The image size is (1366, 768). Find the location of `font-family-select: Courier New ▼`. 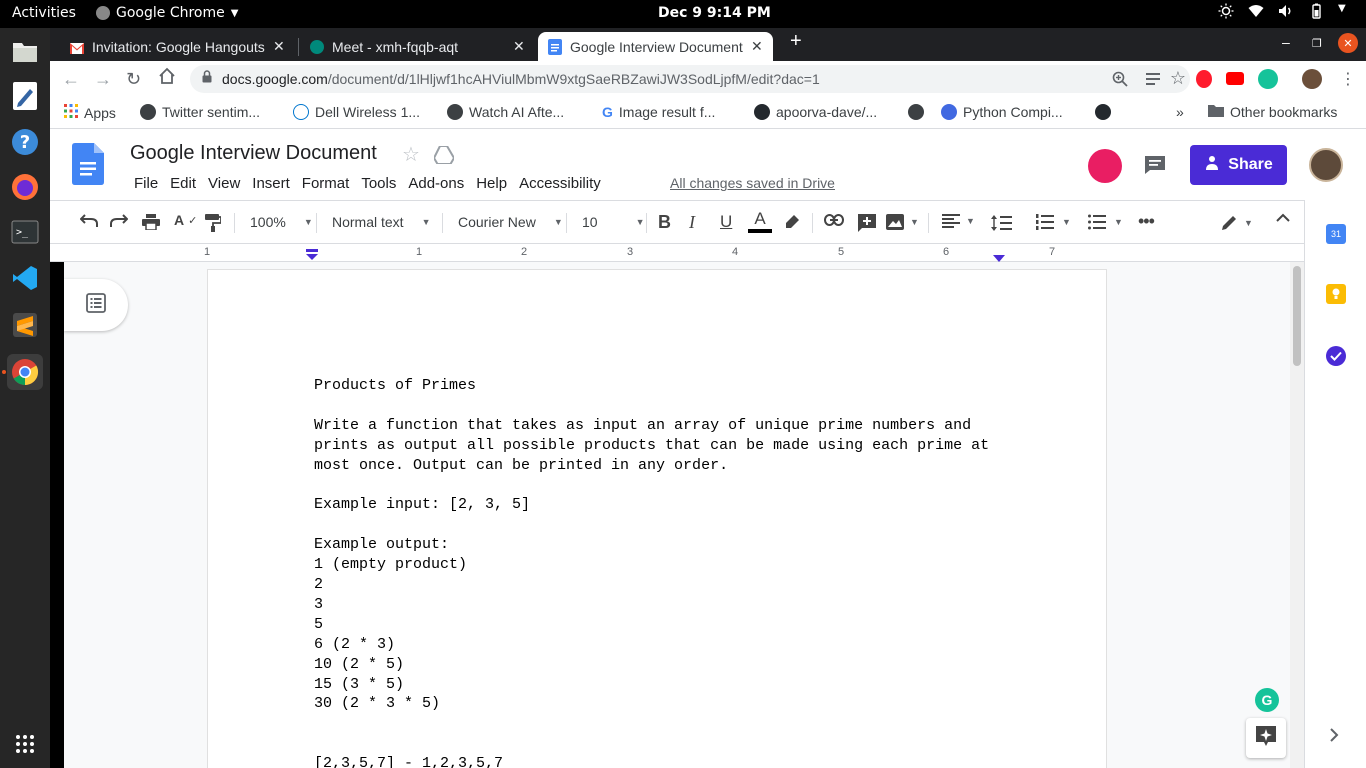

font-family-select: Courier New ▼ is located at coordinates (510, 222).